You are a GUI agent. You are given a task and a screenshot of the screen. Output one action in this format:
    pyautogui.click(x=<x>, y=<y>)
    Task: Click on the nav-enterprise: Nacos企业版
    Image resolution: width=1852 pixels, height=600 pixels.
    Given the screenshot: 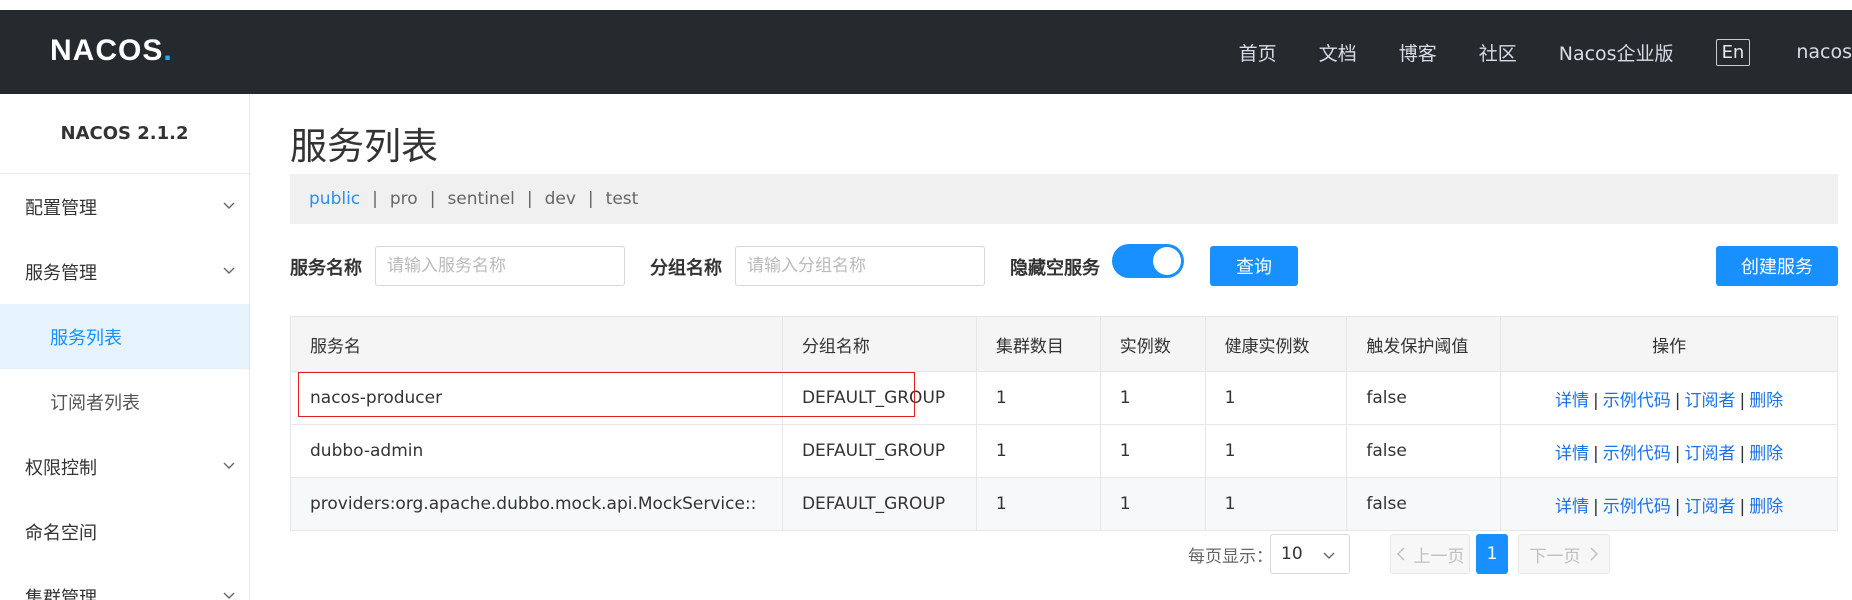 What is the action you would take?
    pyautogui.click(x=1616, y=52)
    